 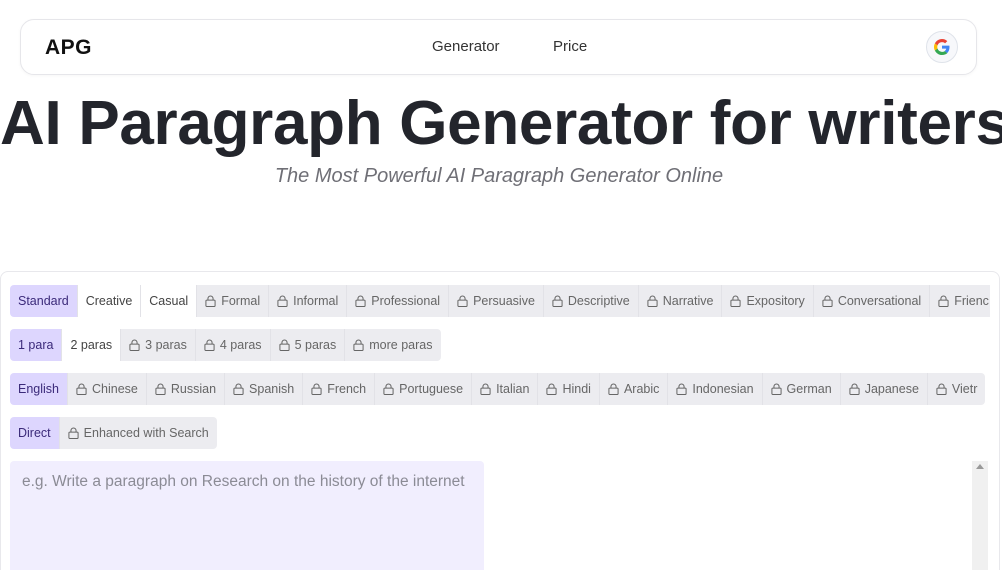 I want to click on style-option-standard: Standard, so click(x=44, y=301).